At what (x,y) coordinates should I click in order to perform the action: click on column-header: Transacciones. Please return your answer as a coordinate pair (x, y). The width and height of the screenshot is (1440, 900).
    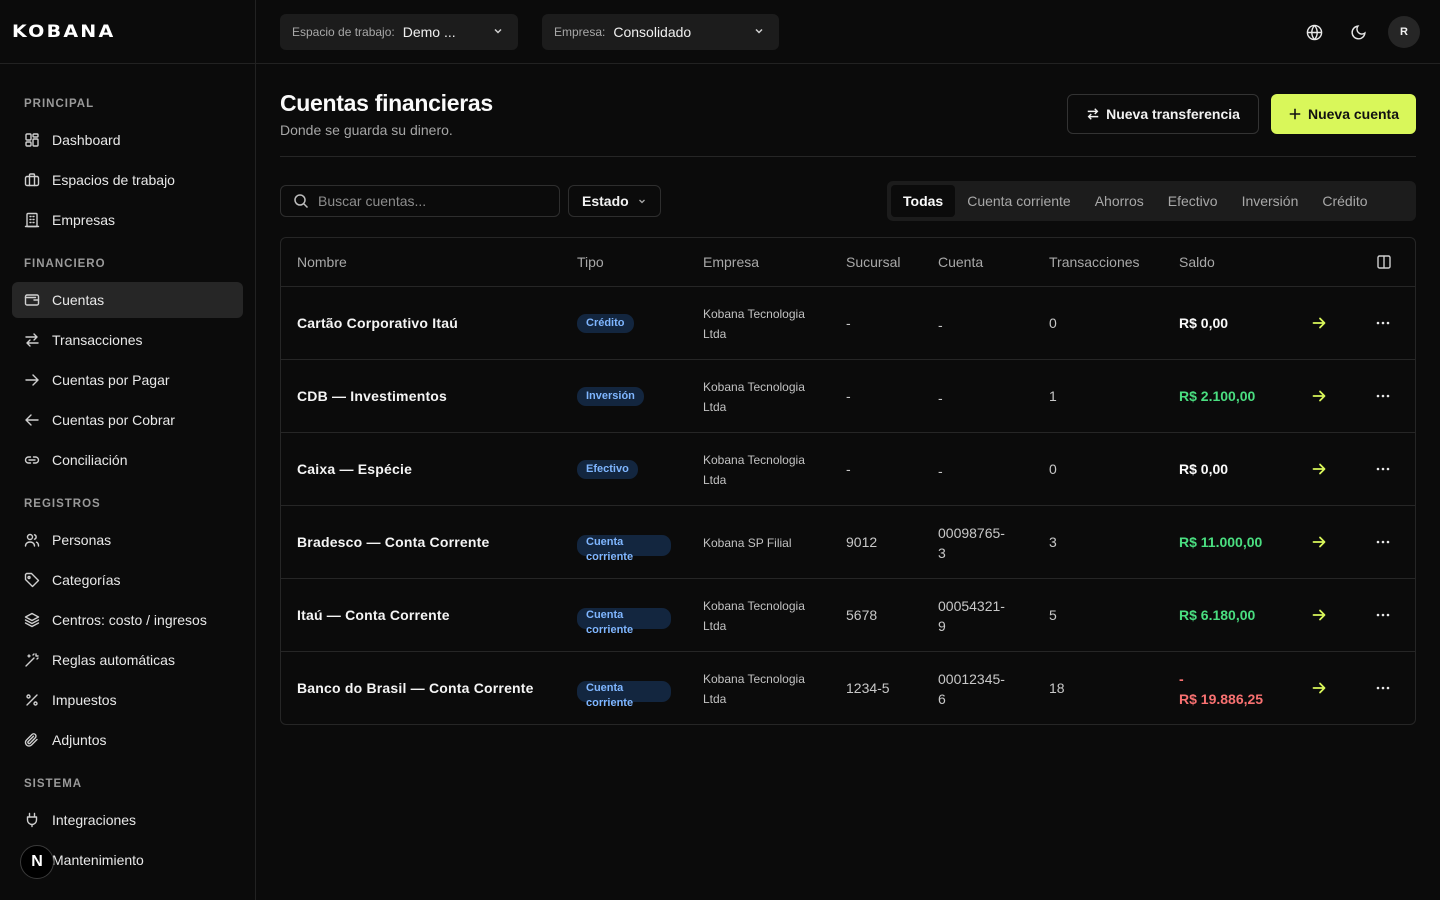
    Looking at the image, I should click on (1094, 262).